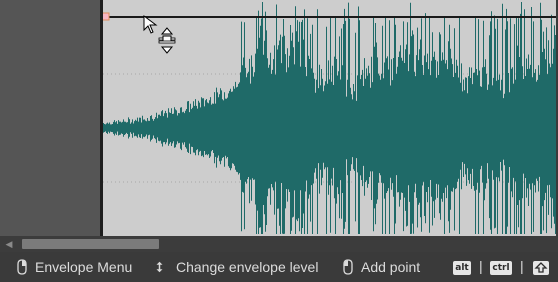  I want to click on add-point-hint: Add point, so click(380, 267).